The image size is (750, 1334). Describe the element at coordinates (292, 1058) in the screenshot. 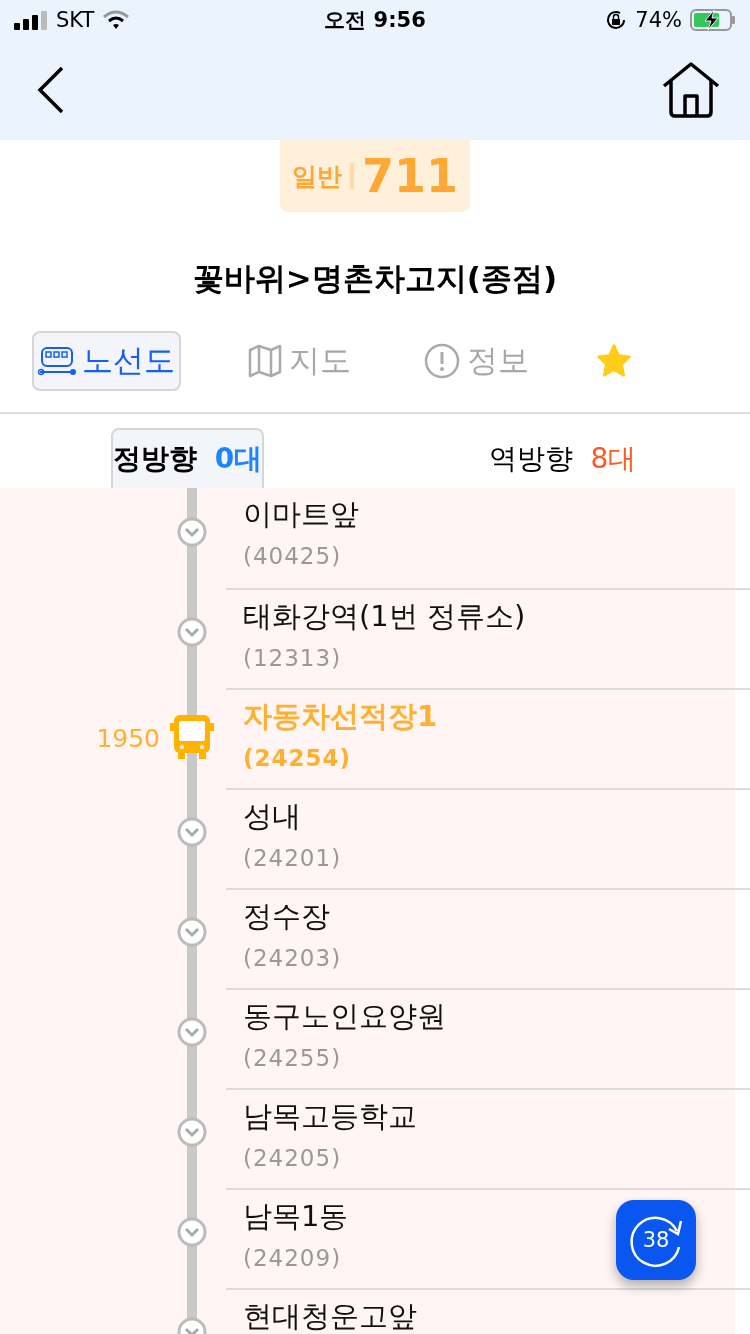

I see `stop-code: (24255)` at that location.